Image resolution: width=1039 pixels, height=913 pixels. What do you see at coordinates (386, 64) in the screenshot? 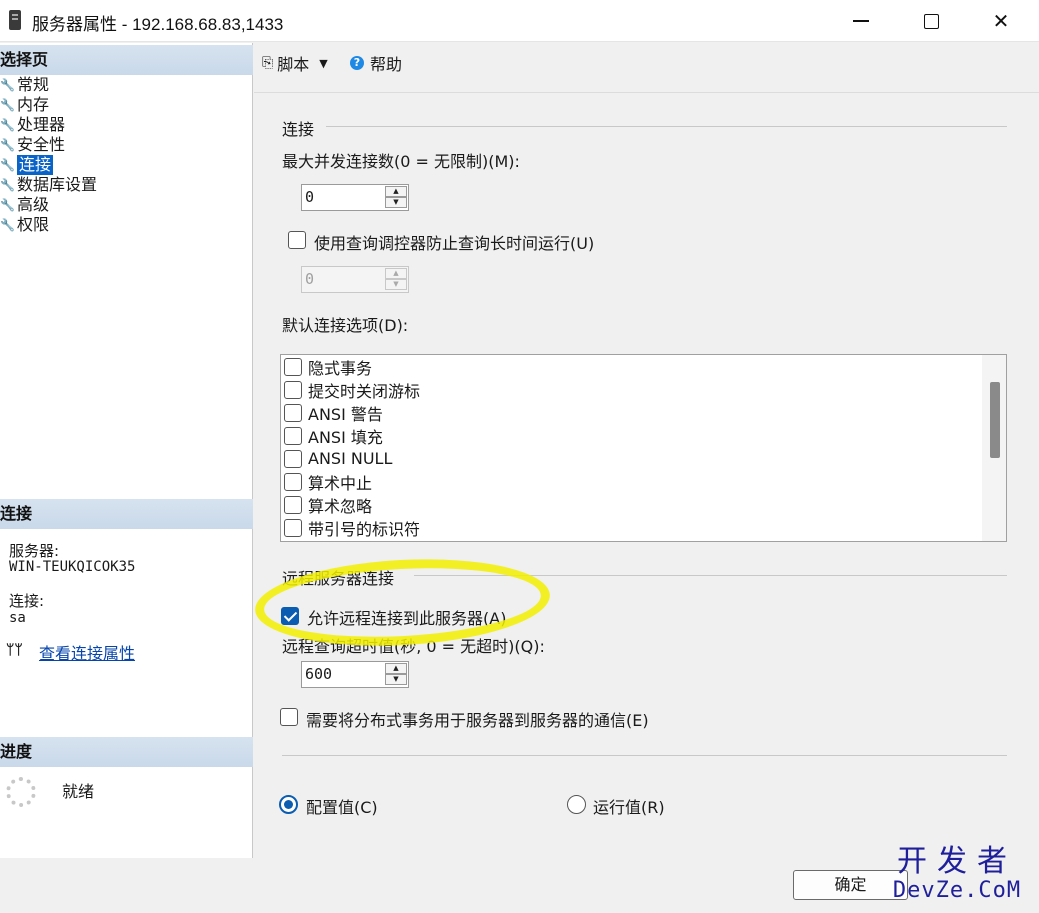
I see `help-label: 帮助` at bounding box center [386, 64].